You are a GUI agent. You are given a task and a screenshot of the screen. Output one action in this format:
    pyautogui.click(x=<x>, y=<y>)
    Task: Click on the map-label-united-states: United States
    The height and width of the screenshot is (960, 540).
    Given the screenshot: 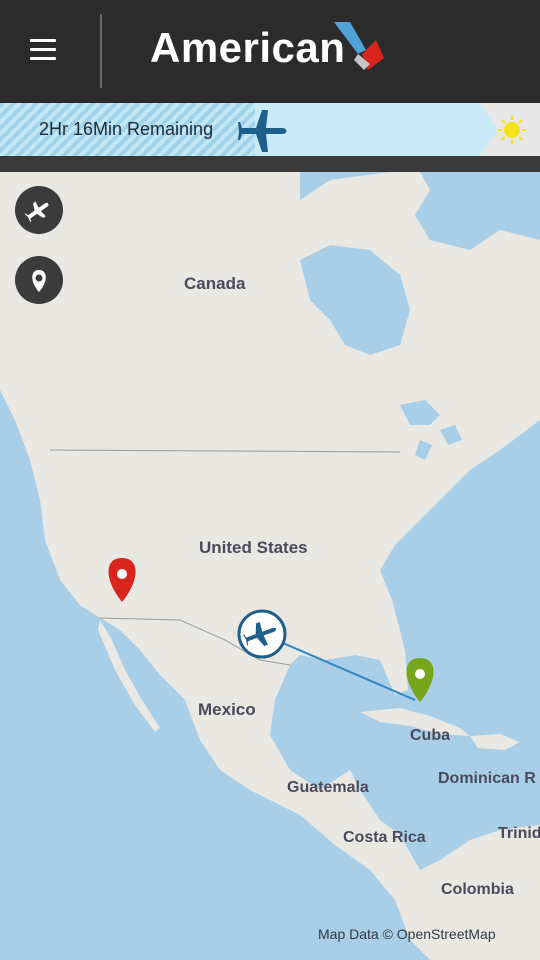 What is the action you would take?
    pyautogui.click(x=253, y=547)
    